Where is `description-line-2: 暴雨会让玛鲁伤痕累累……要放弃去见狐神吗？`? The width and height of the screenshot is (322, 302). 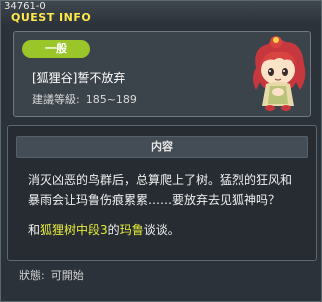
description-line-2: 暴雨会让玛鲁伤痕累累……要放弃去见狐神吗？ is located at coordinates (154, 200).